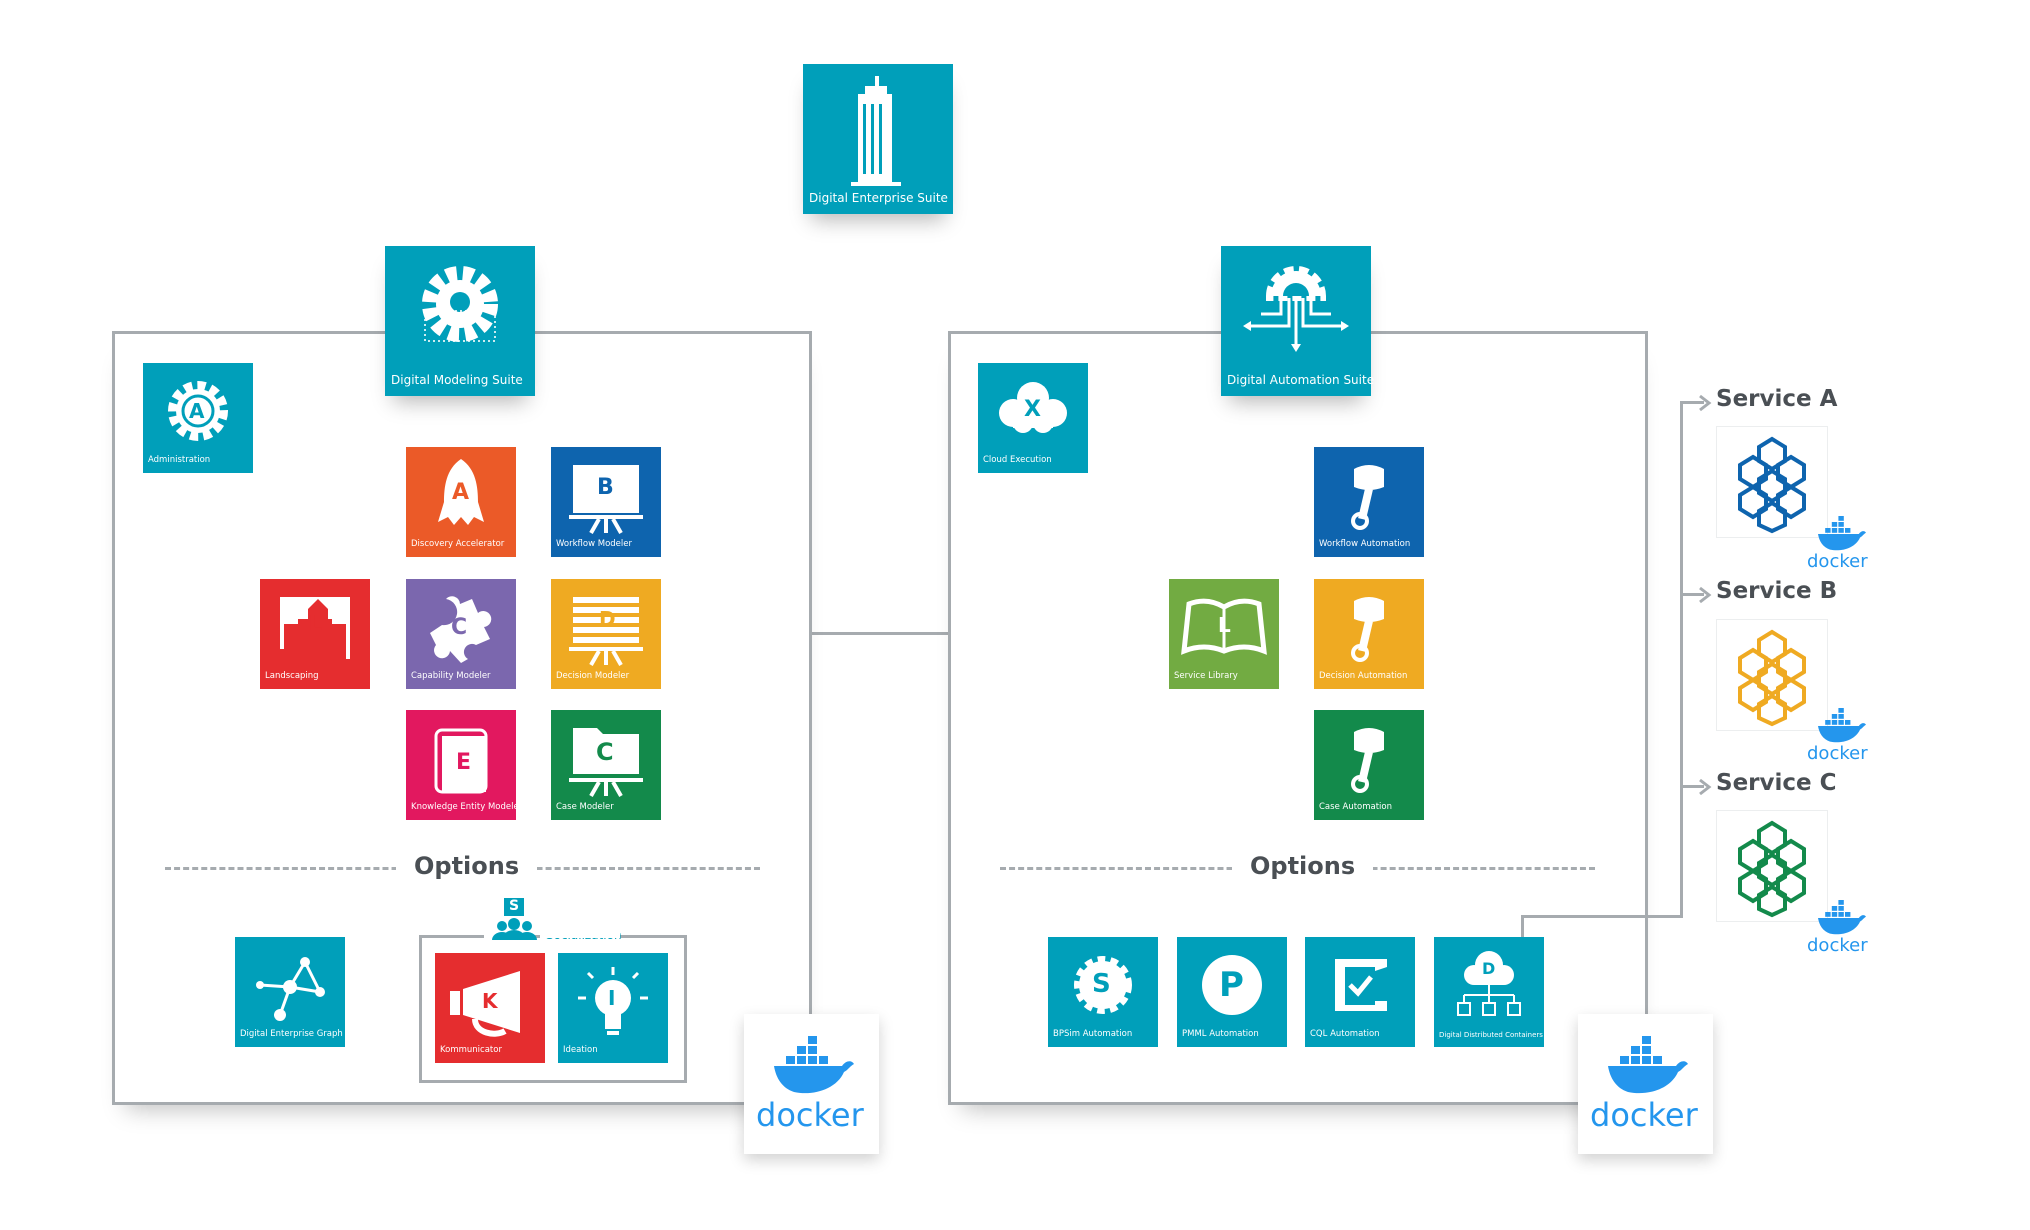 Image resolution: width=2030 pixels, height=1230 pixels. Describe the element at coordinates (593, 676) in the screenshot. I see `tile-label: Decision Modeler` at that location.